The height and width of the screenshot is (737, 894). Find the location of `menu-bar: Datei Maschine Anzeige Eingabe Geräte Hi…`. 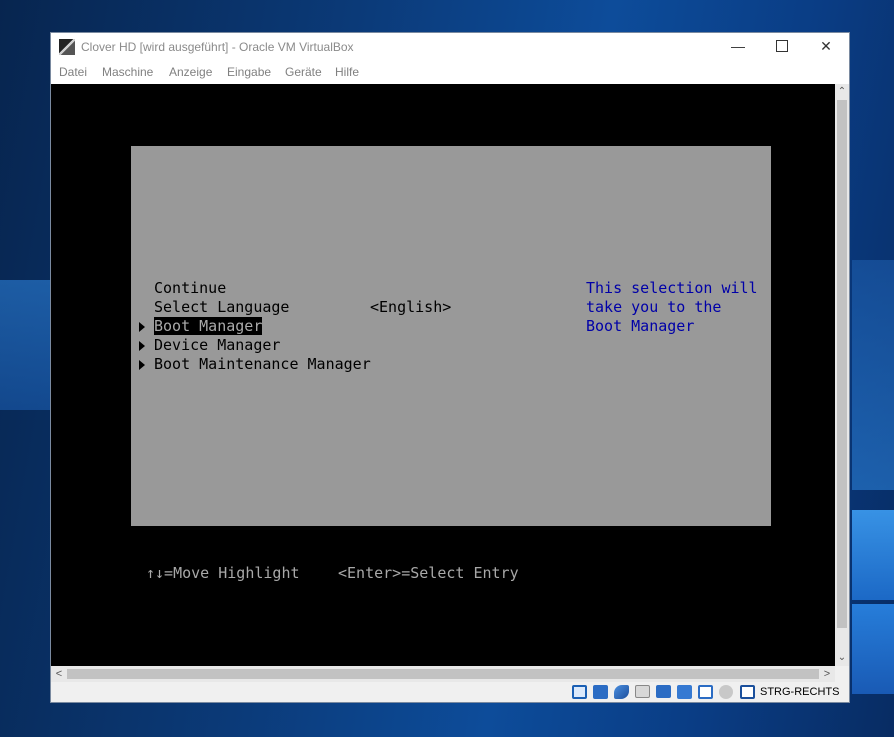

menu-bar: Datei Maschine Anzeige Eingabe Geräte Hi… is located at coordinates (450, 71).